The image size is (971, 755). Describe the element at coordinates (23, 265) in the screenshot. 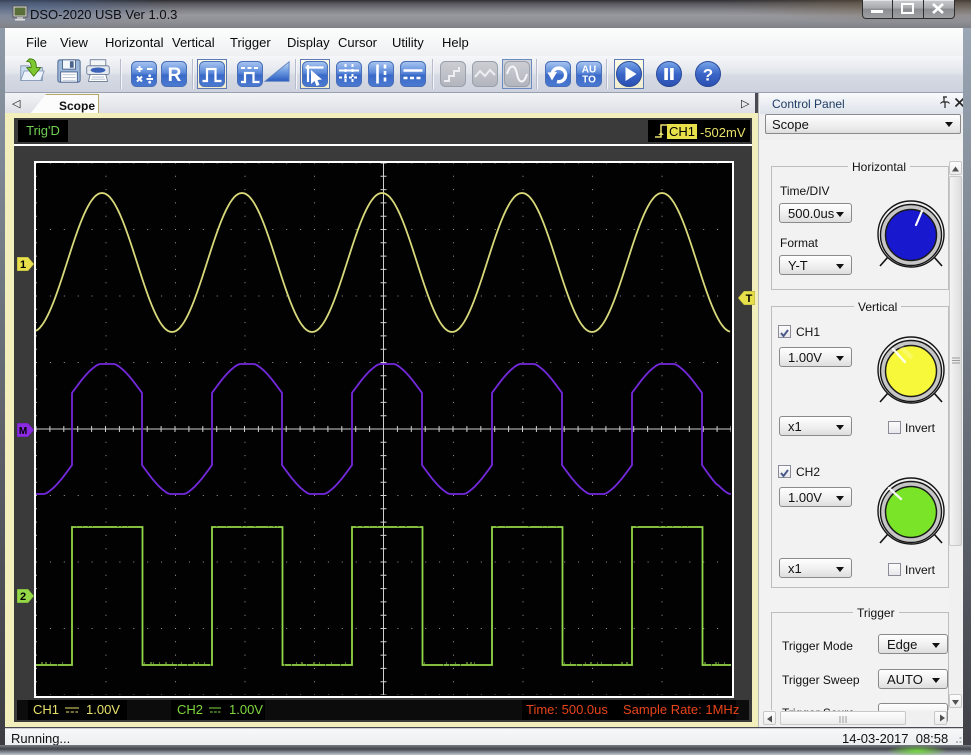

I see `svg-text: 1` at that location.